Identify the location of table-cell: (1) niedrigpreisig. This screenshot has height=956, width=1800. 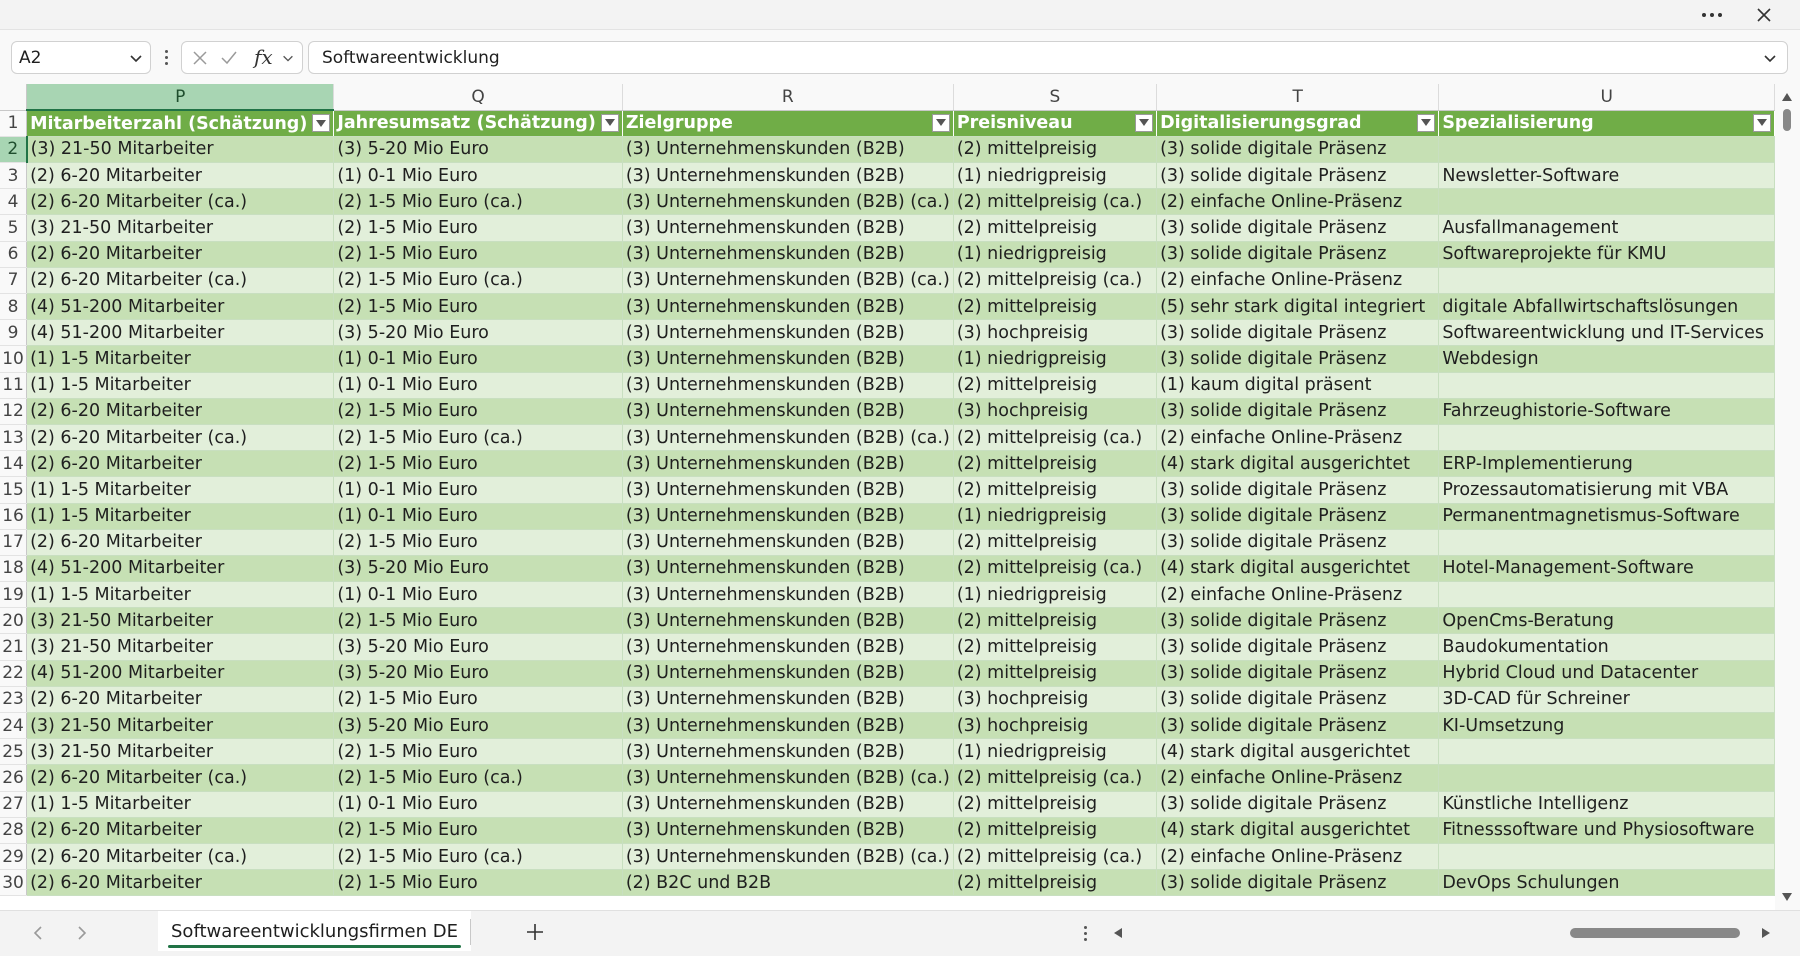
(1055, 359).